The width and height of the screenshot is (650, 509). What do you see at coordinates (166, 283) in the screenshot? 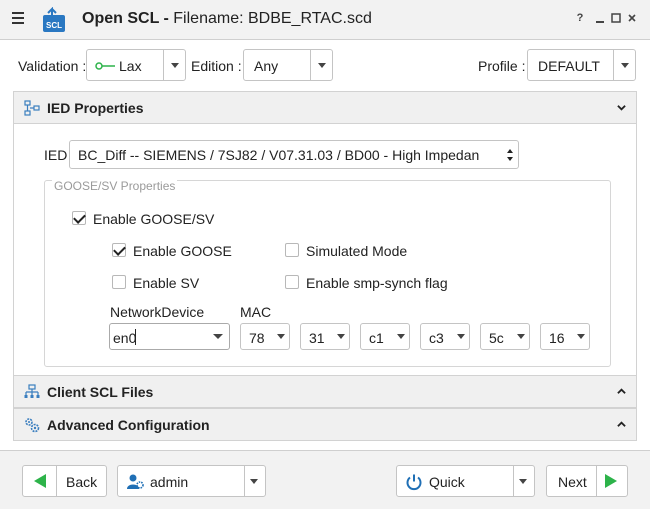
I see `enable-sv-label: Enable SV` at bounding box center [166, 283].